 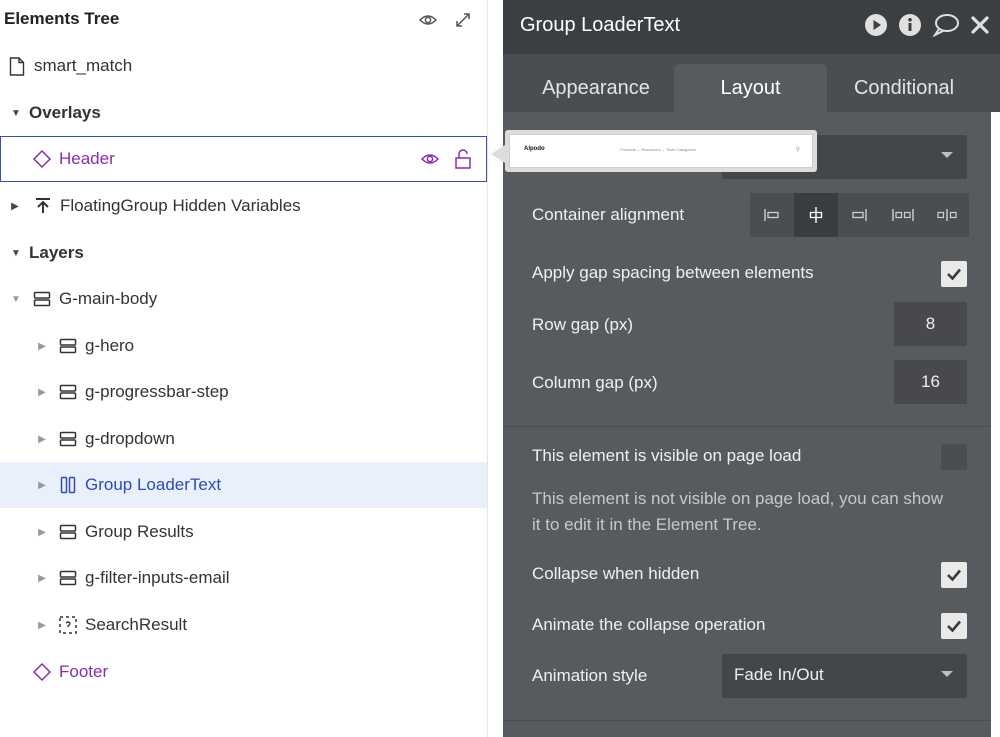 I want to click on animation-style-value: Fade In/Out, so click(x=779, y=674).